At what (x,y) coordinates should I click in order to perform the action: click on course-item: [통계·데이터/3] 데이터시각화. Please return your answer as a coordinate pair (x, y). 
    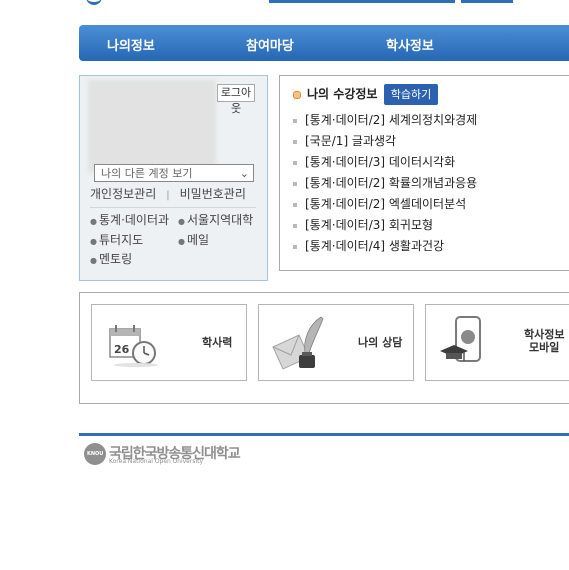
    Looking at the image, I should click on (385, 163).